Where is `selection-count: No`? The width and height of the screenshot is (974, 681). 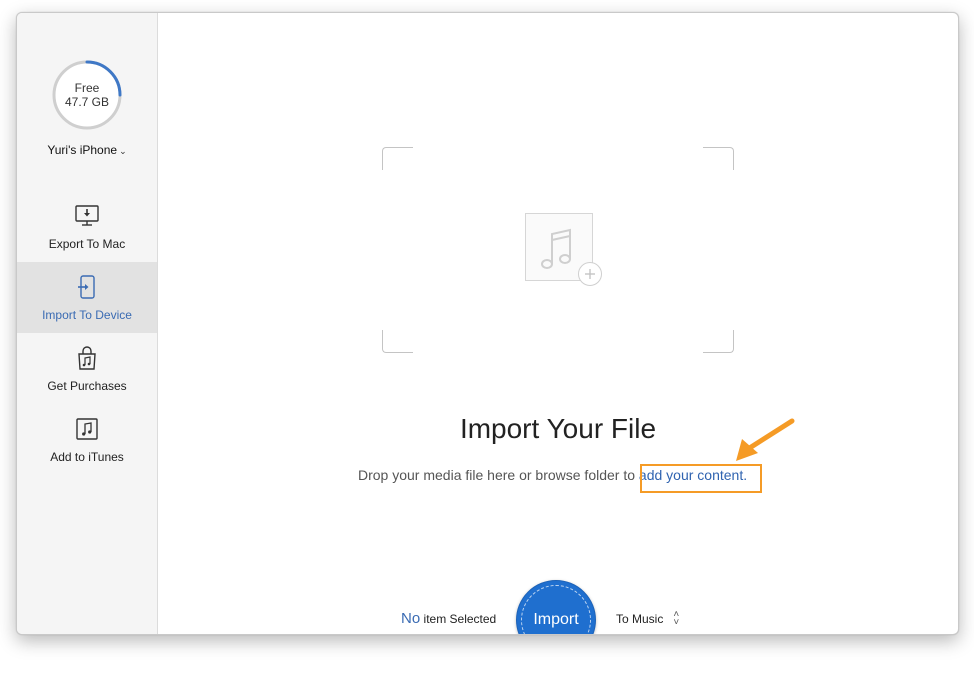 selection-count: No is located at coordinates (411, 618).